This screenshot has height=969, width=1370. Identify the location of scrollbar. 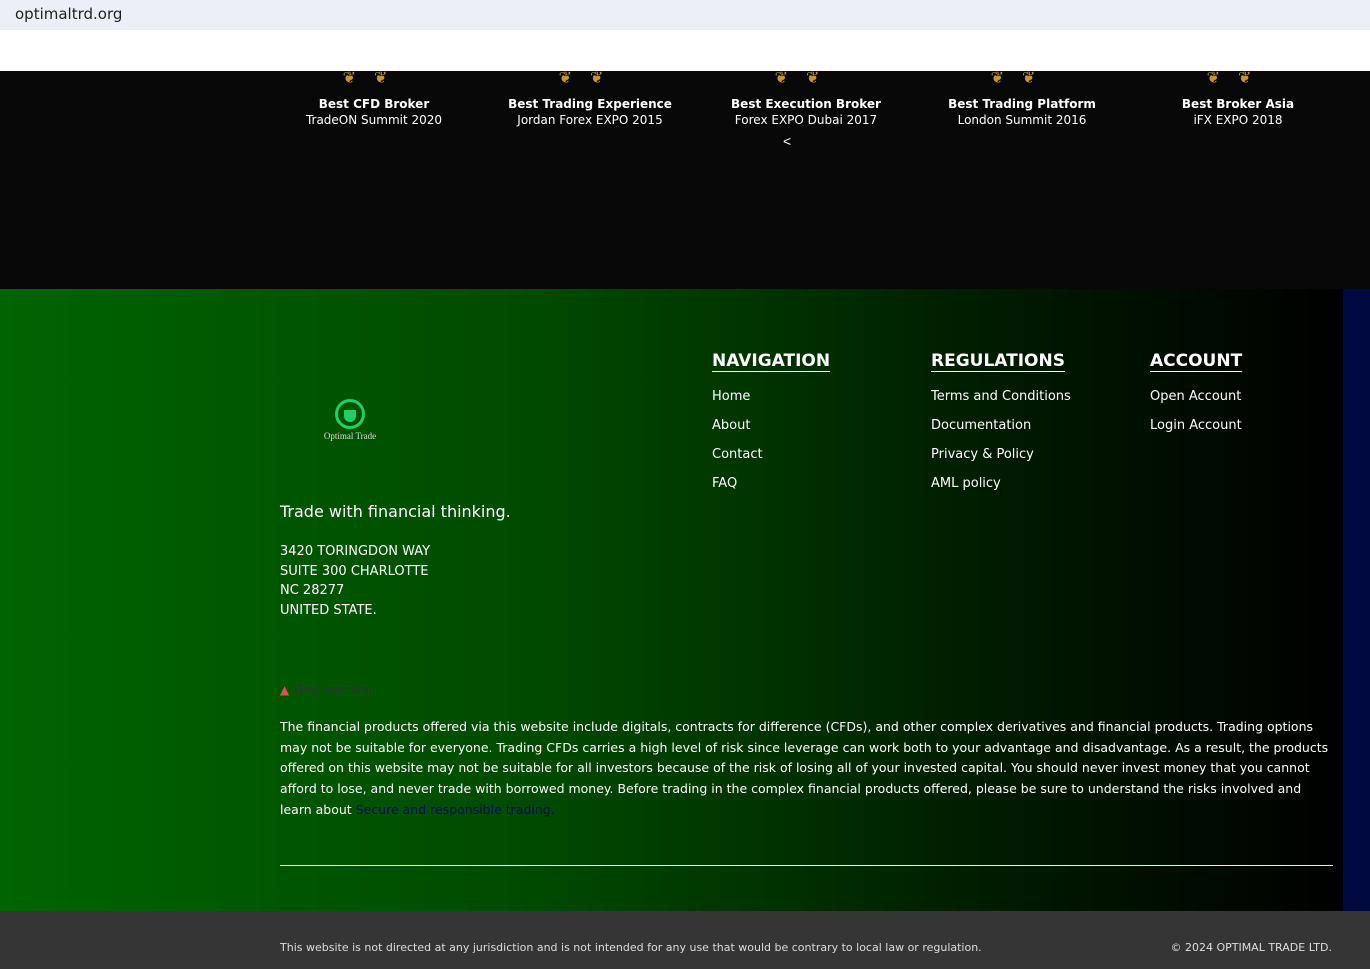
(1356, 600).